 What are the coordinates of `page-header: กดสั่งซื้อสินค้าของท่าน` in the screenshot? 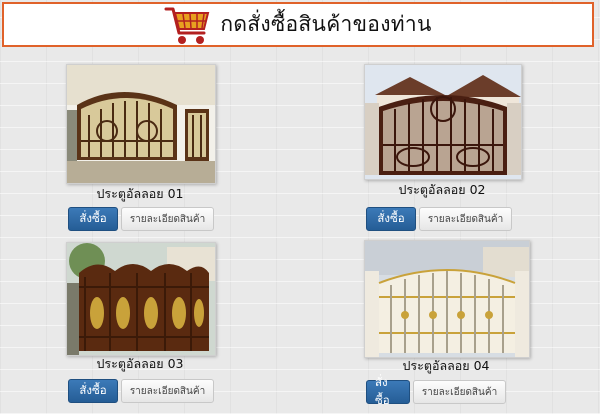 It's located at (298, 24).